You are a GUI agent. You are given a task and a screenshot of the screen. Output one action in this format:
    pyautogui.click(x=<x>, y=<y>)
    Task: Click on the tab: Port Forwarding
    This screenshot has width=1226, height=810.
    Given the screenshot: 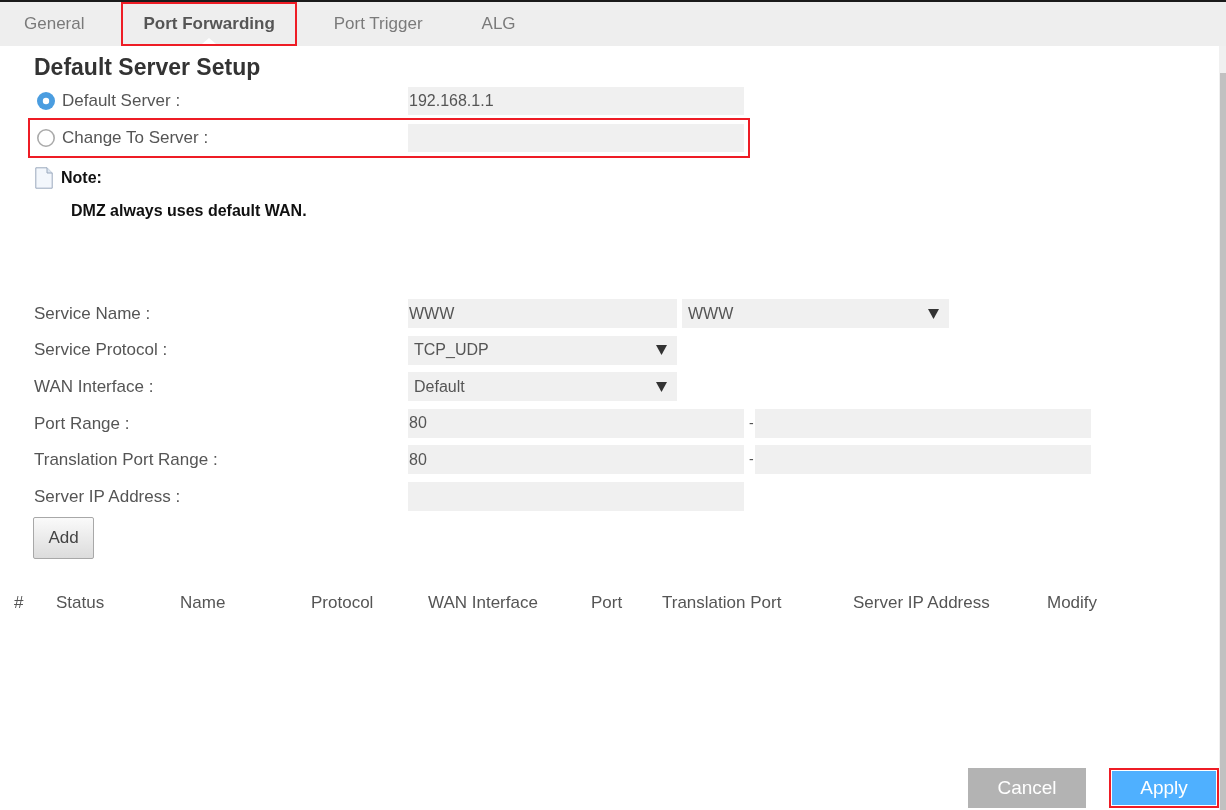 What is the action you would take?
    pyautogui.click(x=209, y=24)
    